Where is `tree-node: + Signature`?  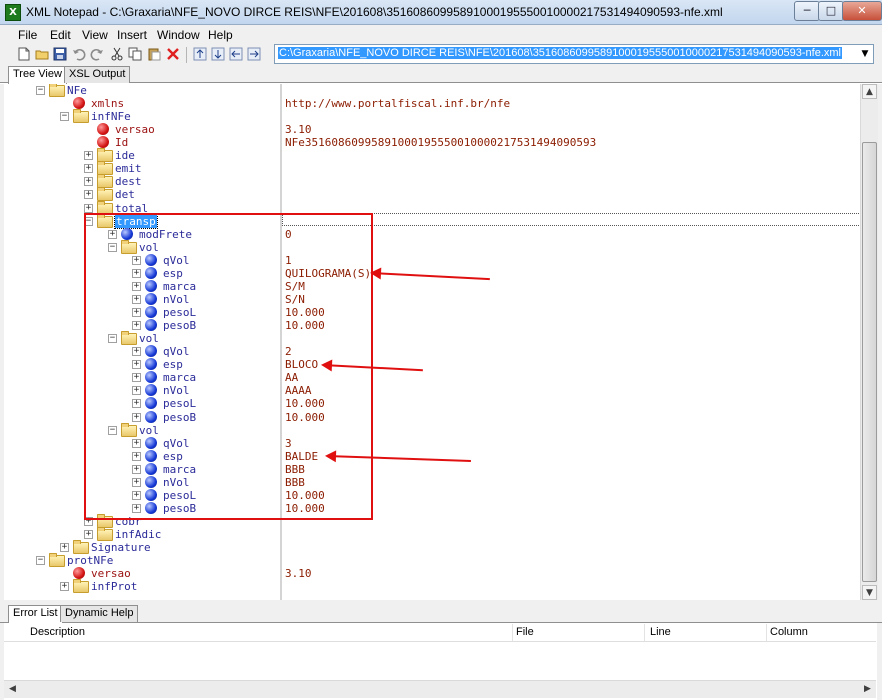 tree-node: + Signature is located at coordinates (142, 547).